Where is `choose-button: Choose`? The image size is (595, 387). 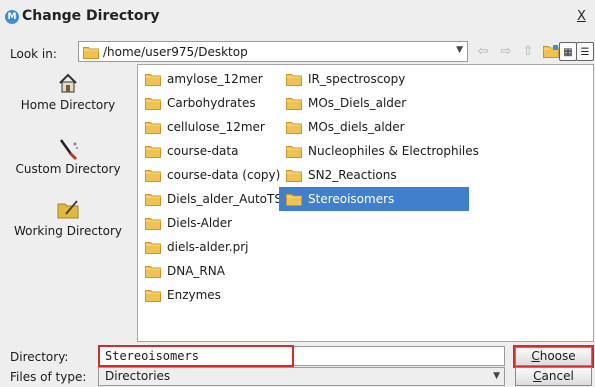 choose-button: Choose is located at coordinates (553, 356).